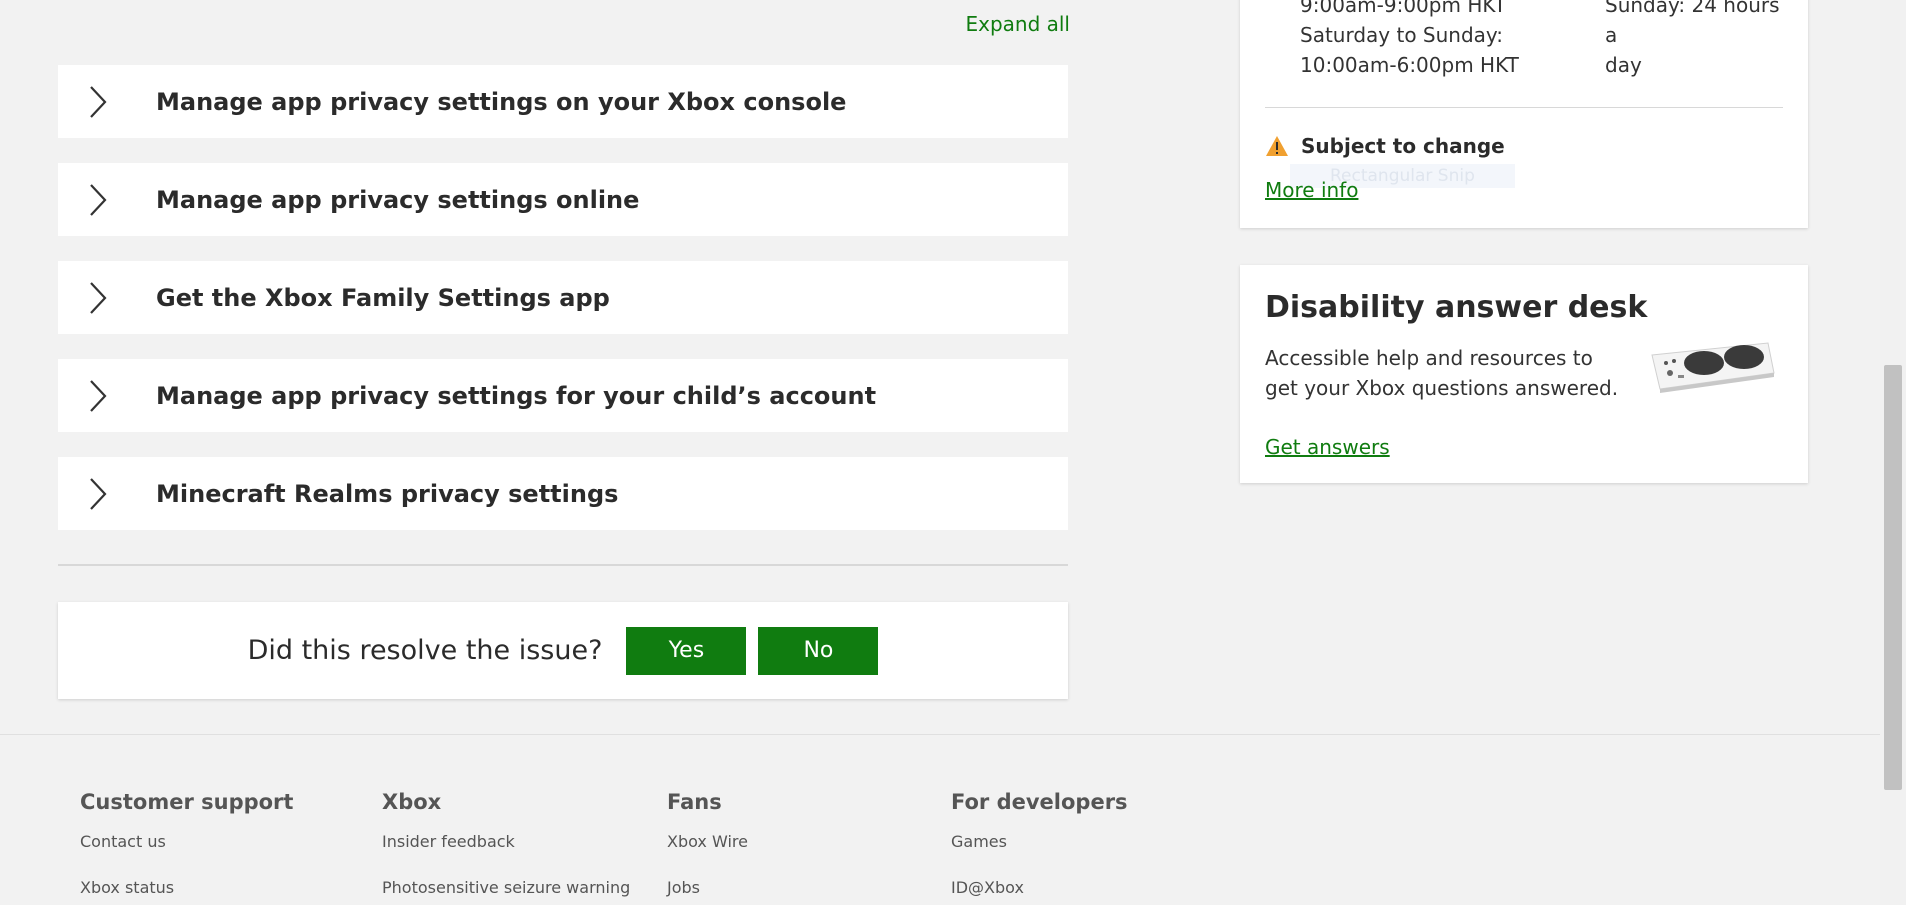 The height and width of the screenshot is (905, 1906). I want to click on footer-link-xbox-wire: Xbox Wire, so click(707, 841).